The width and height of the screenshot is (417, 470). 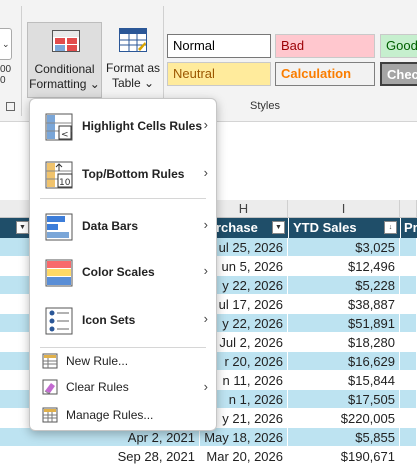 What do you see at coordinates (344, 456) in the screenshot?
I see `cell-ytd-sales: $190,671` at bounding box center [344, 456].